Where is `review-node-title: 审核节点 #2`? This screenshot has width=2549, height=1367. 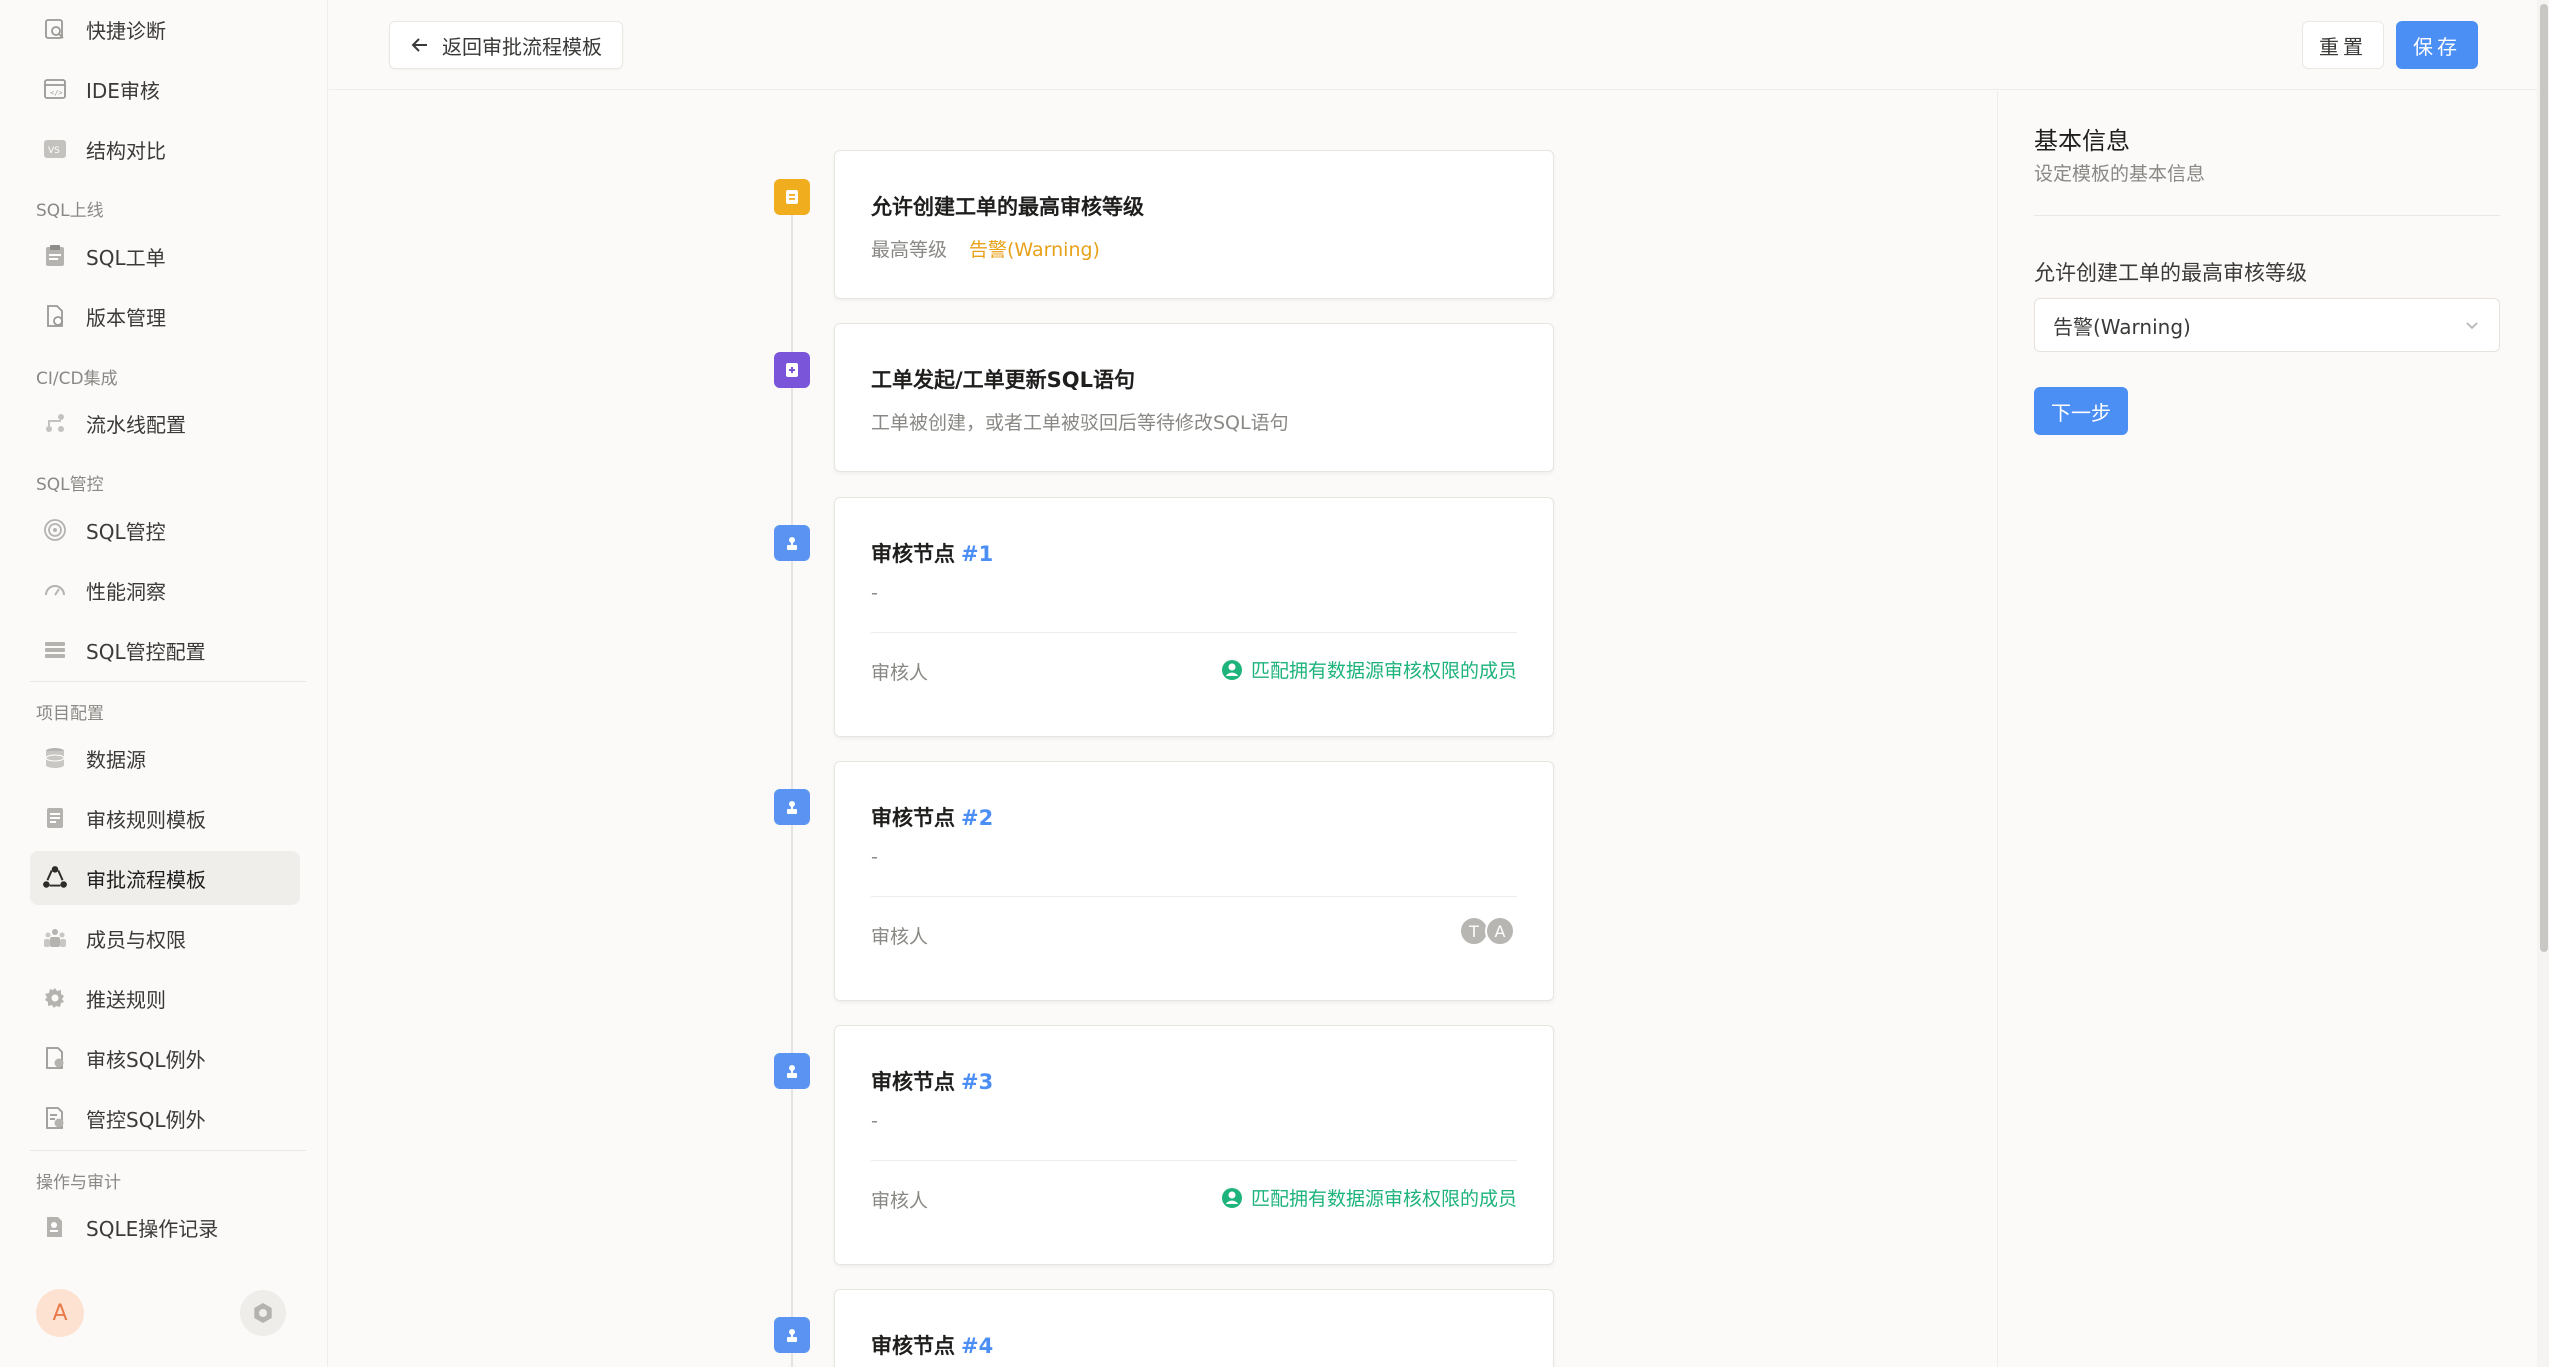 review-node-title: 审核节点 #2 is located at coordinates (932, 817).